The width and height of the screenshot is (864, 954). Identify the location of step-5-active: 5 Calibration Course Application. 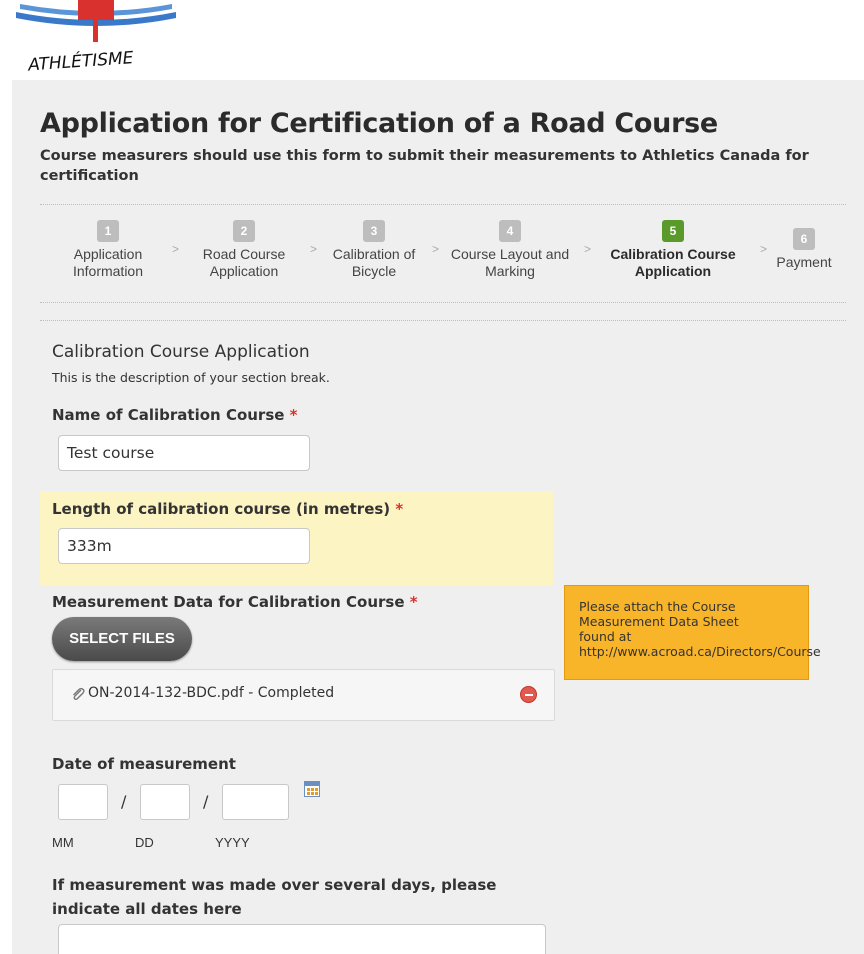
(673, 250).